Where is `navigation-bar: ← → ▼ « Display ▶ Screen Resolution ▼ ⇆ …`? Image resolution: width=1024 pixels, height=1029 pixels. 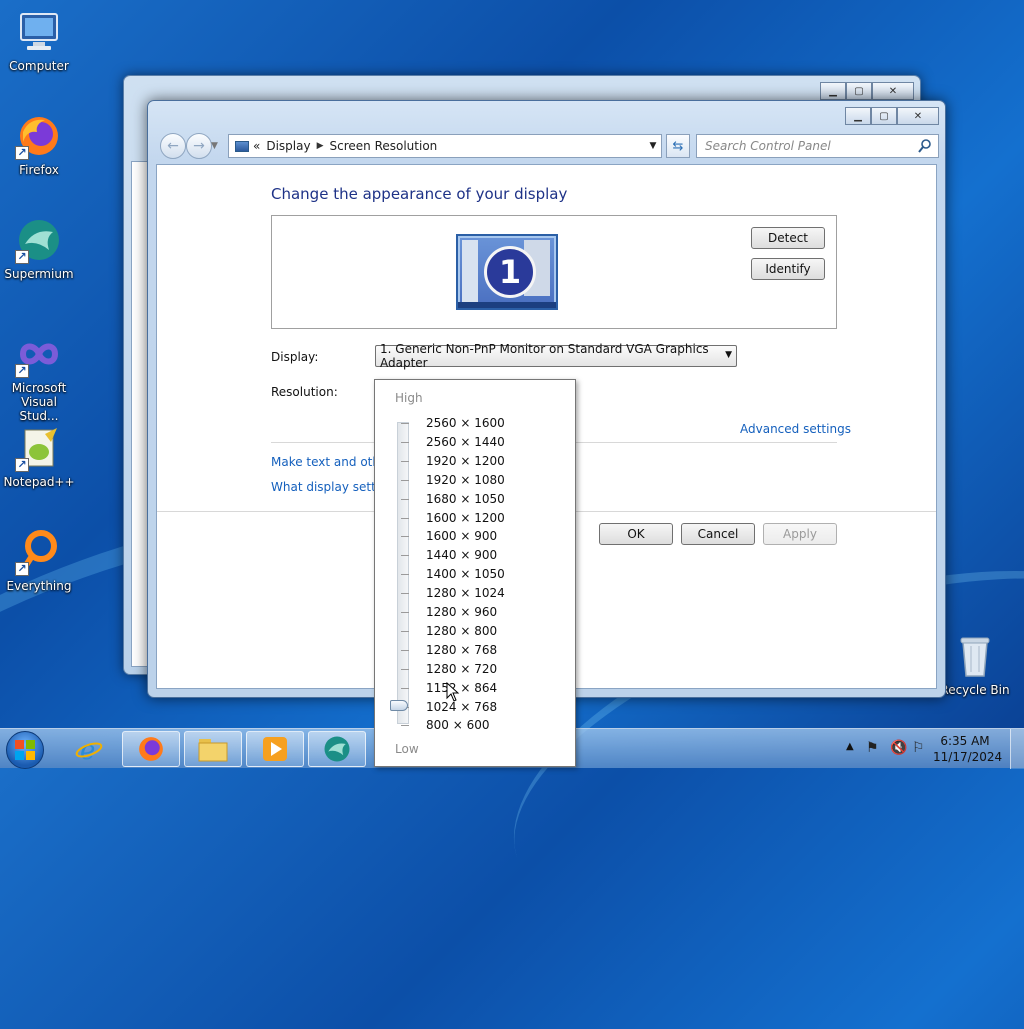 navigation-bar: ← → ▼ « Display ▶ Screen Resolution ▼ ⇆ … is located at coordinates (547, 146).